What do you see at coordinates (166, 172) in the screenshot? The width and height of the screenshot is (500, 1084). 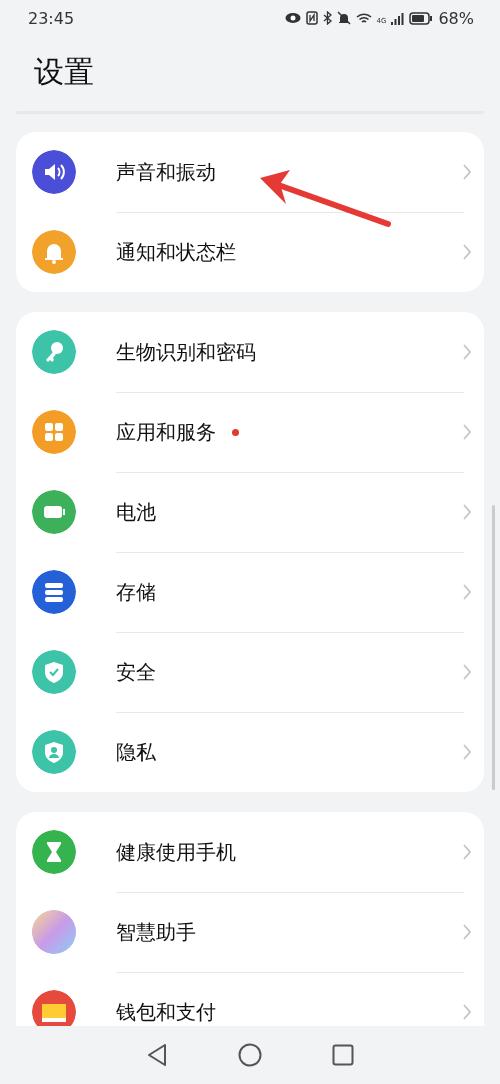 I see `settings-item: 声音和振动` at bounding box center [166, 172].